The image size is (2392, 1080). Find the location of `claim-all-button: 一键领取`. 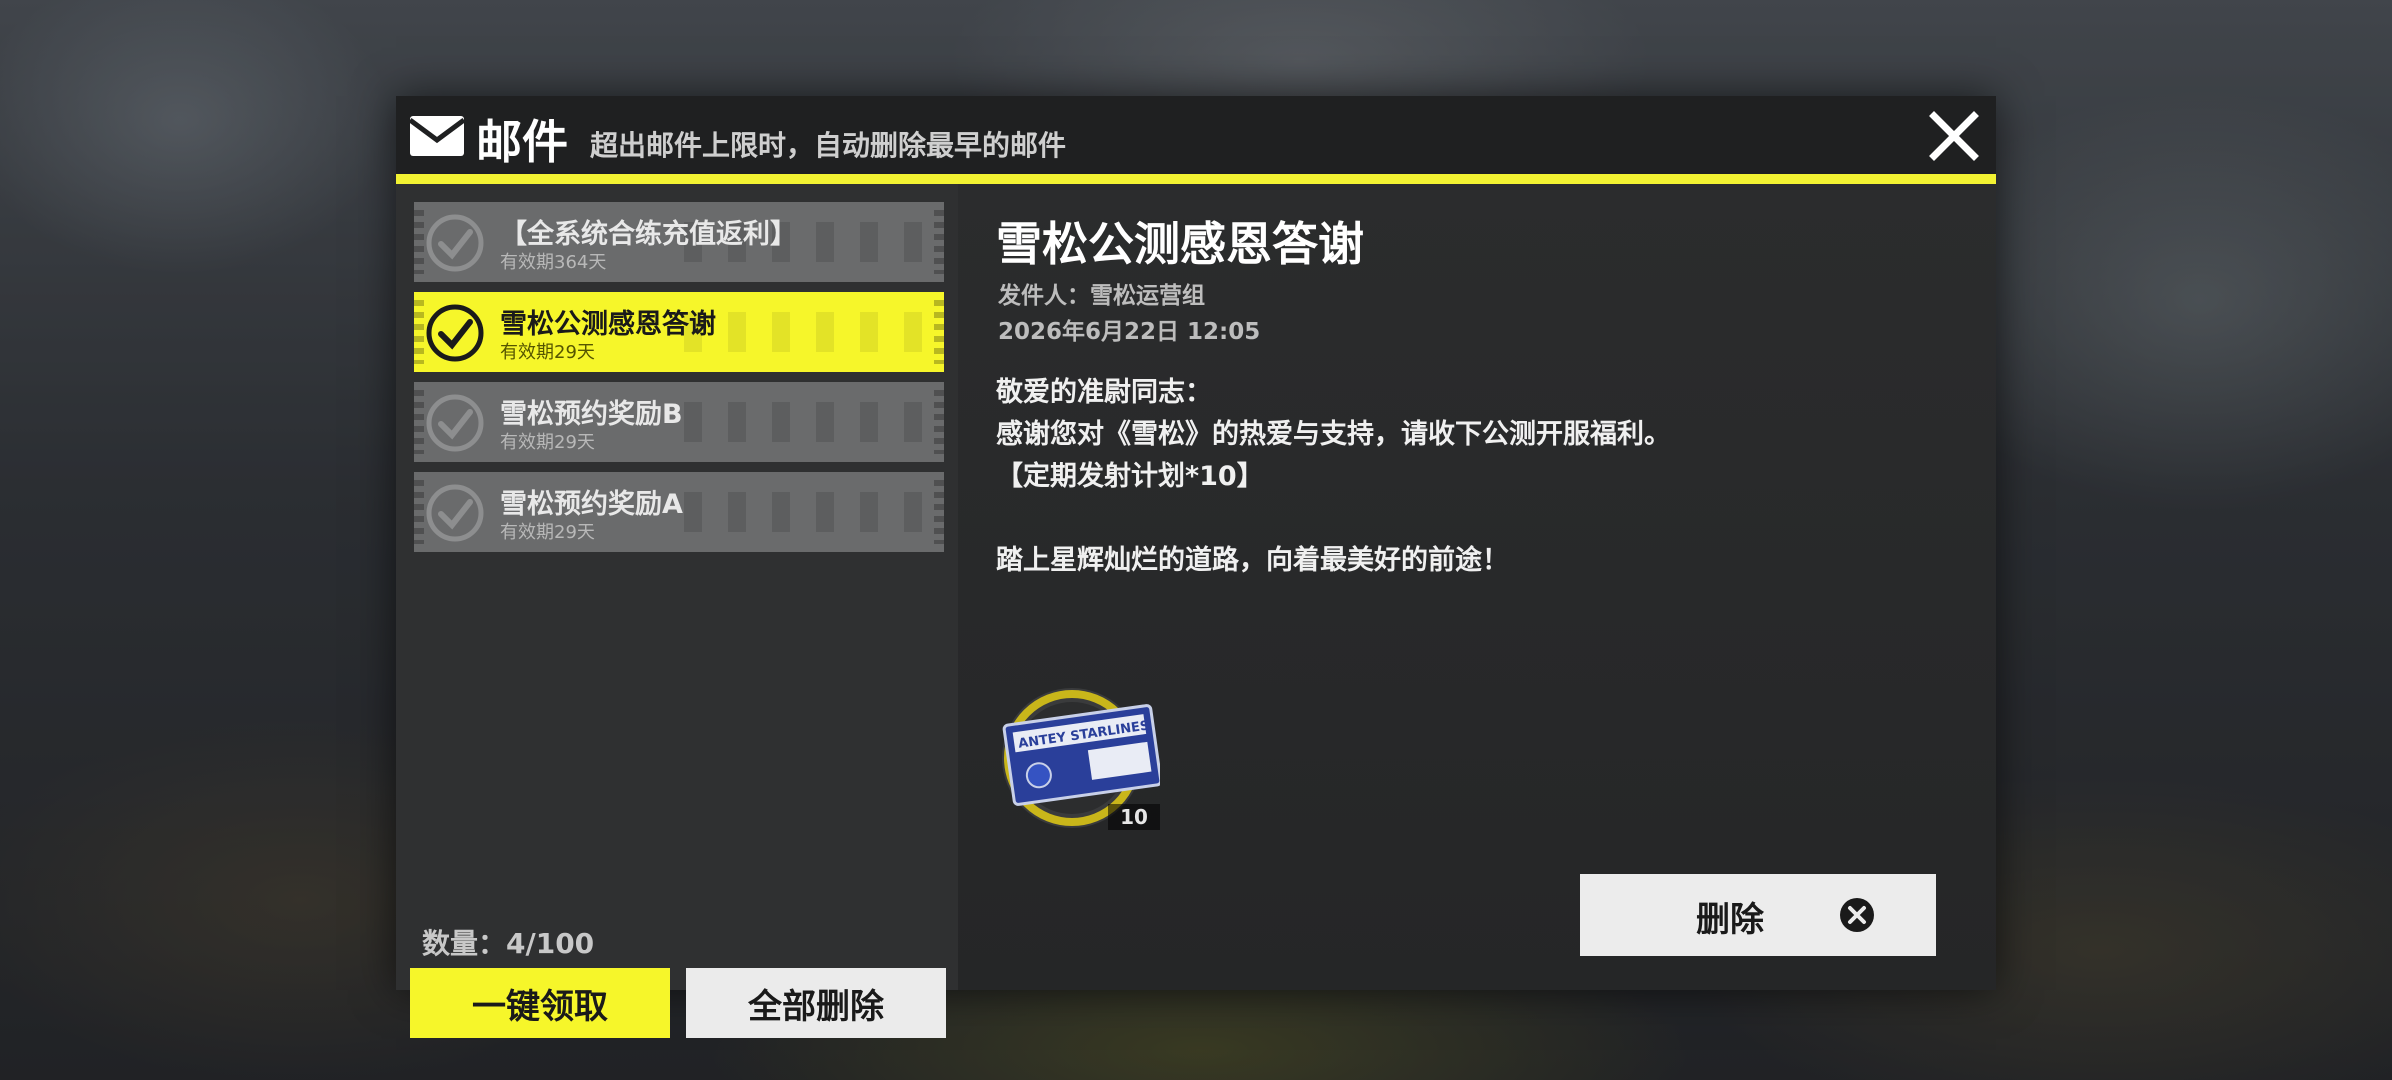

claim-all-button: 一键领取 is located at coordinates (540, 1003).